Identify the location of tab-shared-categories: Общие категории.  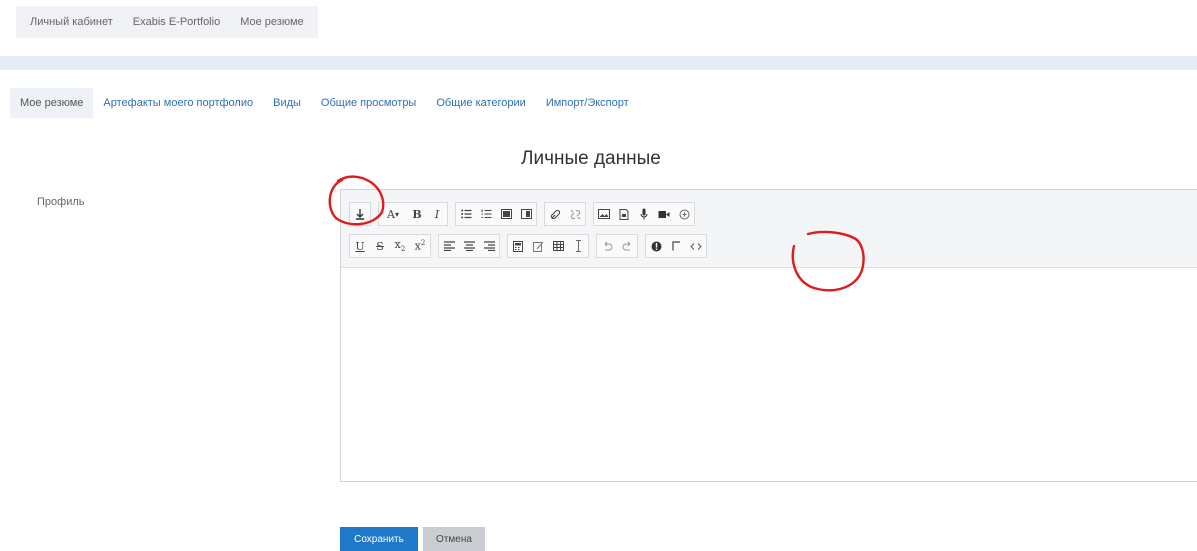
(480, 103).